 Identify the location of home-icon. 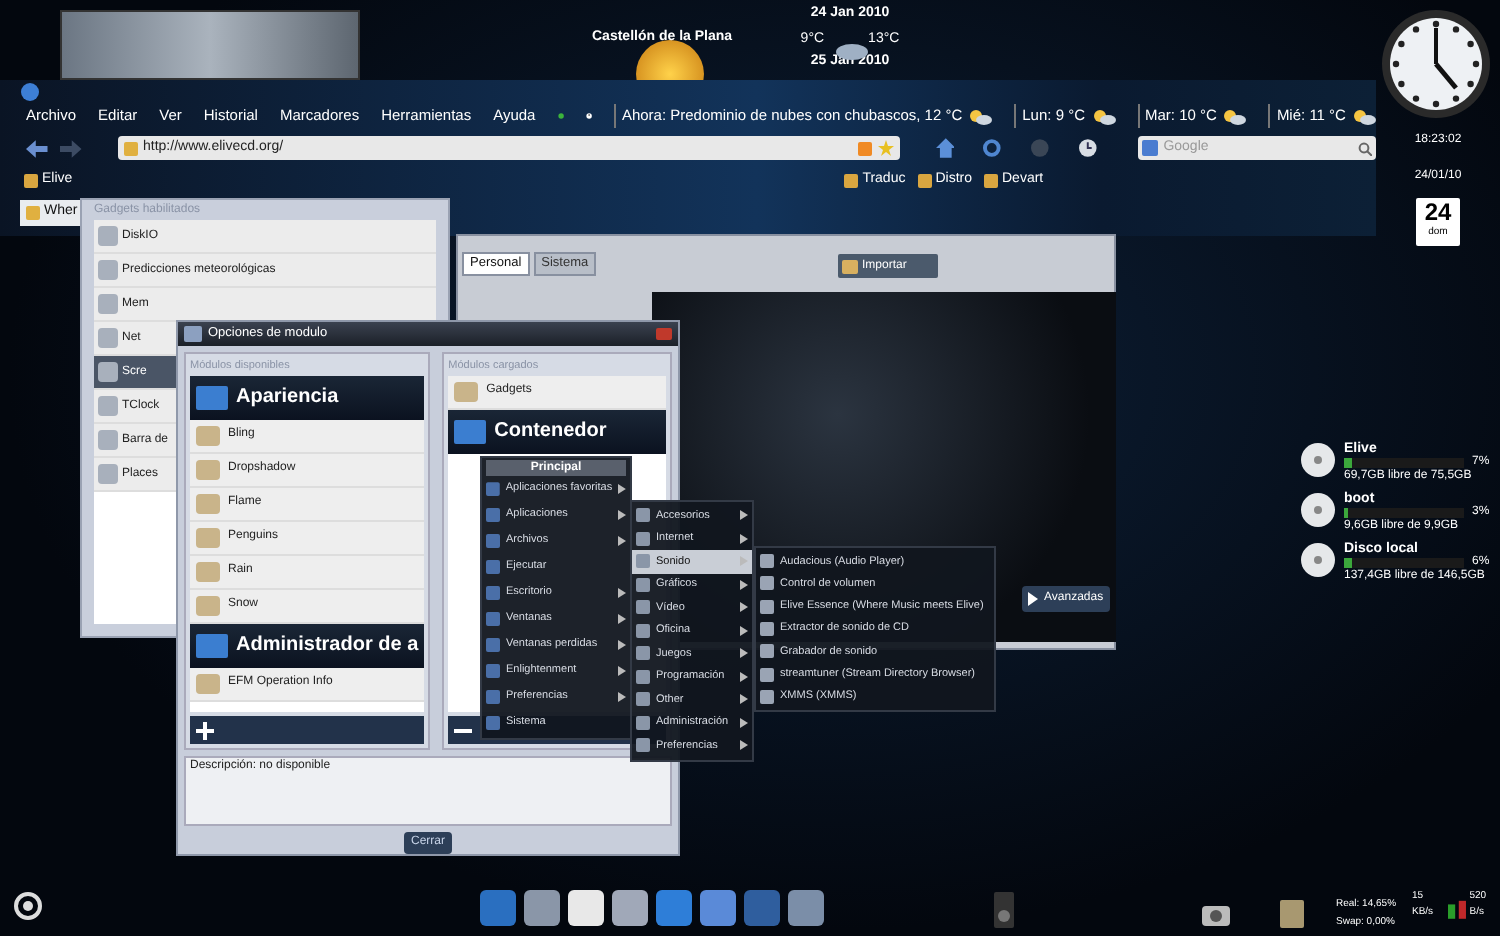
(945, 148).